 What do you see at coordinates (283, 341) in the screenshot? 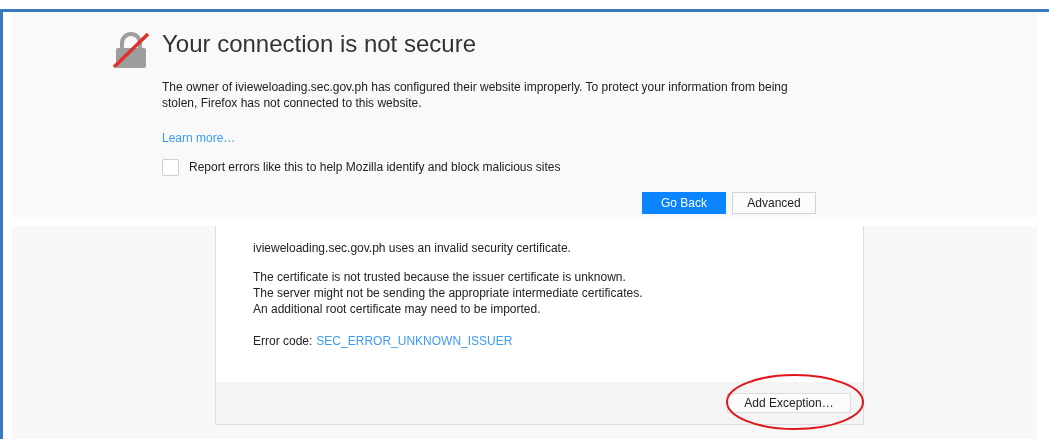
I see `error-code-label: Error code:` at bounding box center [283, 341].